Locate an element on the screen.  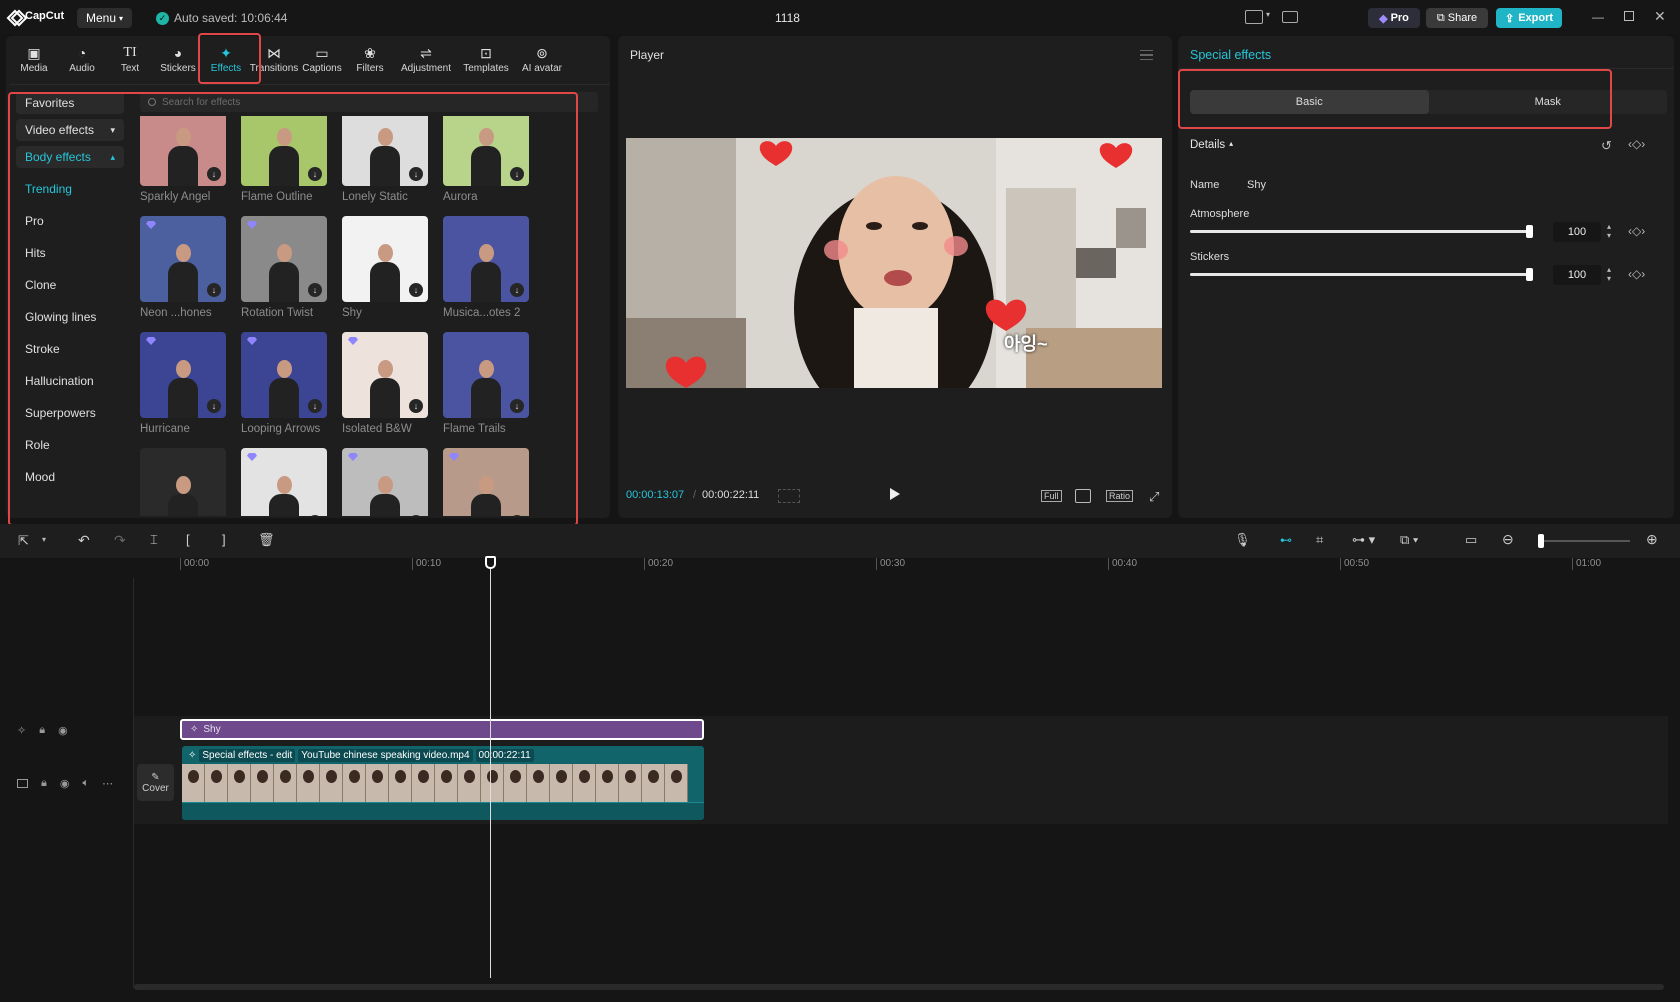
atmosphere-value: 100 is located at coordinates (1577, 232).